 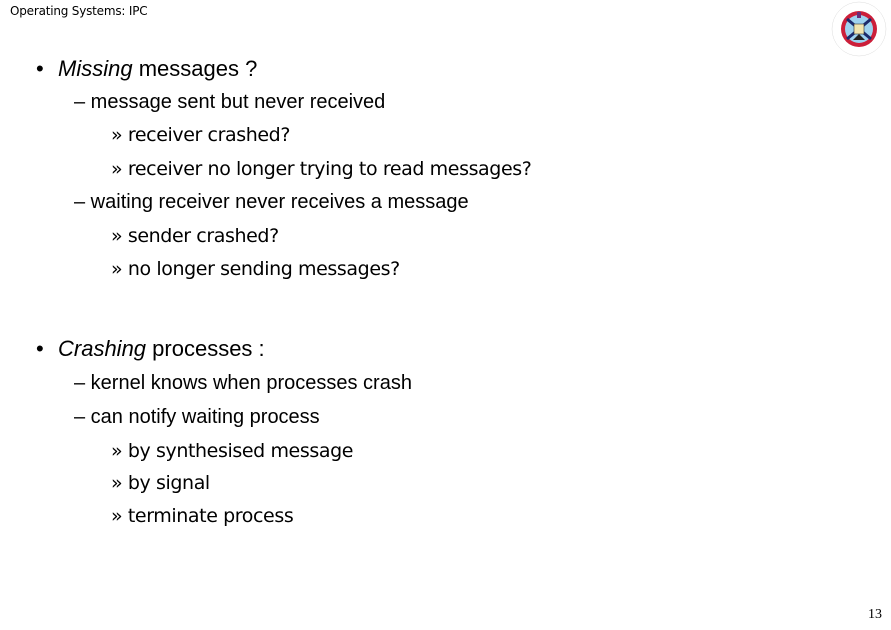 I want to click on page-number: 13, so click(x=875, y=614).